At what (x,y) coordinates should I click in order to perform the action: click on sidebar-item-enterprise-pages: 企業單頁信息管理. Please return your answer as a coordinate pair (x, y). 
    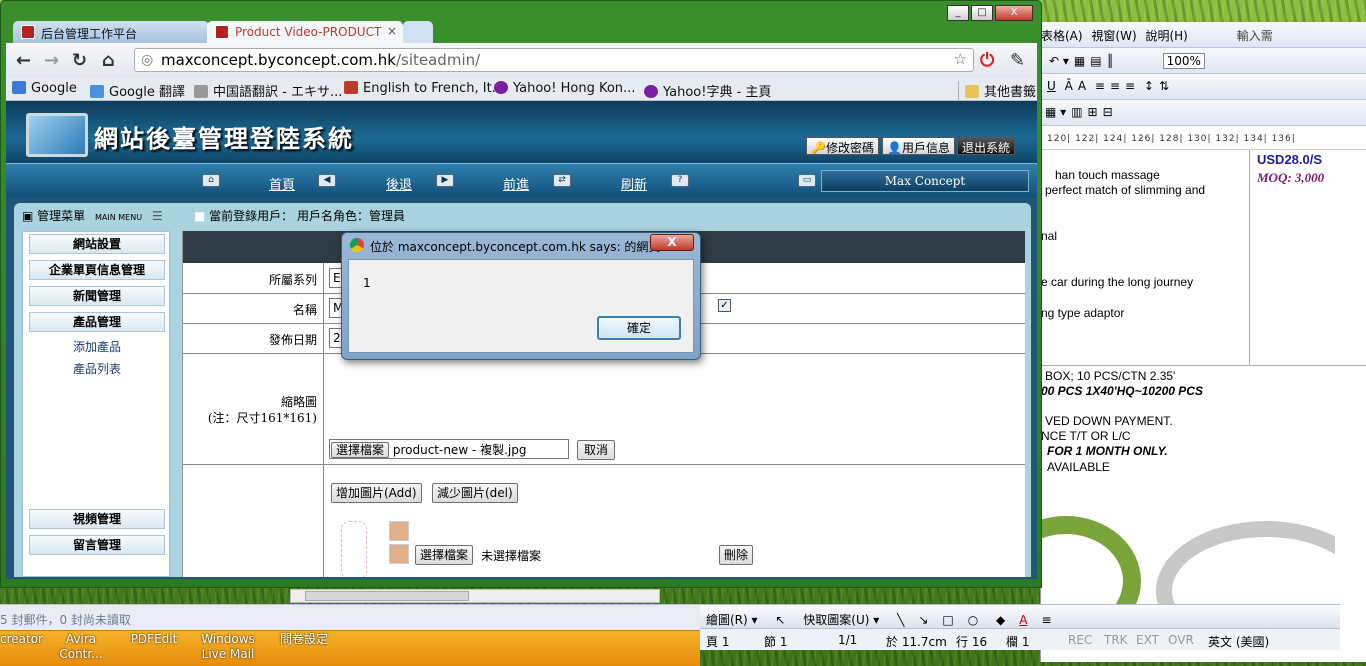
    Looking at the image, I should click on (97, 270).